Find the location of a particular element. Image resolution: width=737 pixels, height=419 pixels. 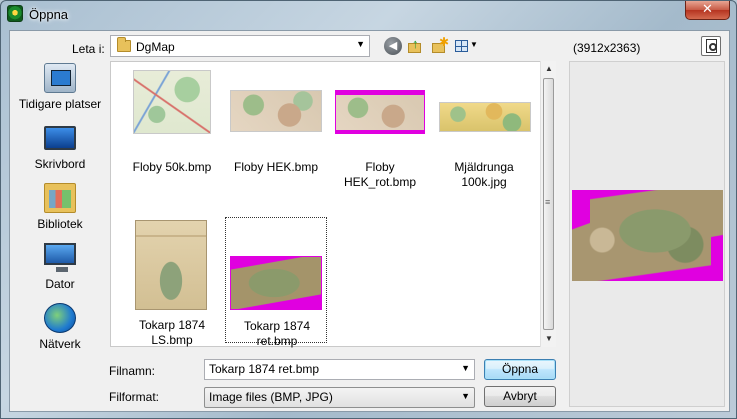

file-list-scrollbar: ▲ ▼ is located at coordinates (548, 204).